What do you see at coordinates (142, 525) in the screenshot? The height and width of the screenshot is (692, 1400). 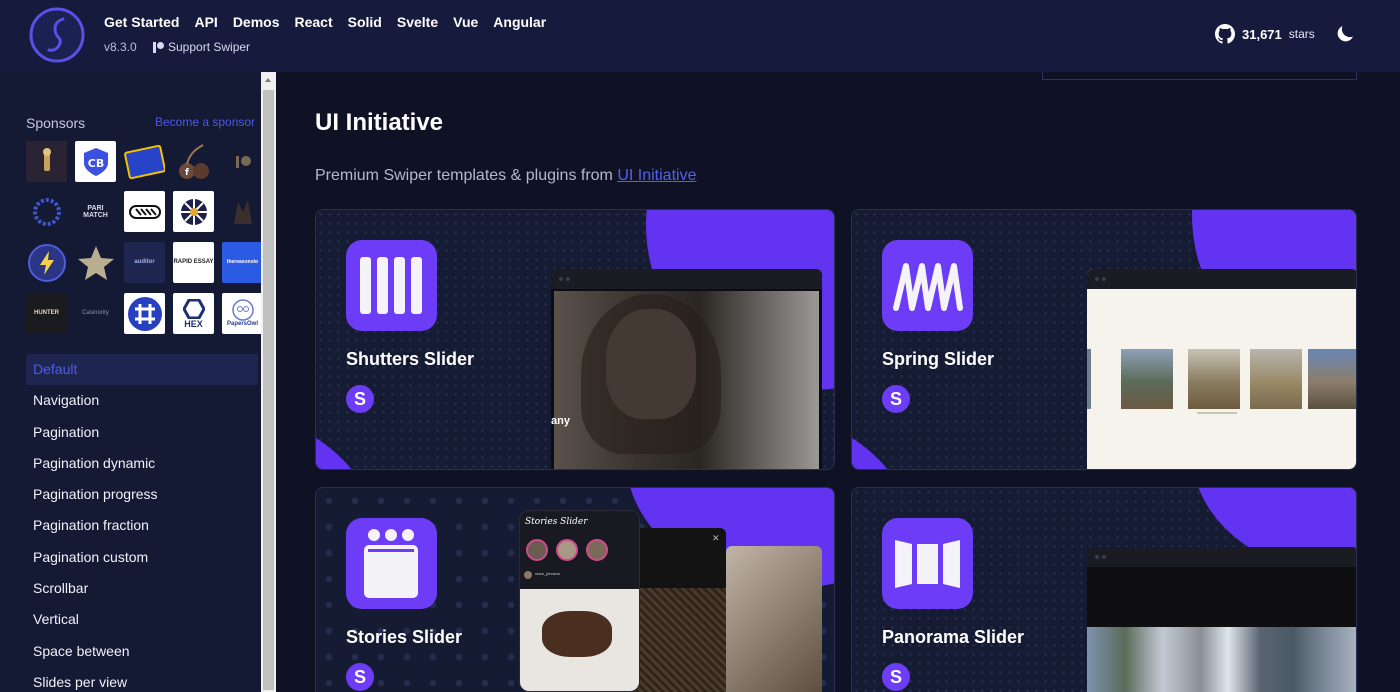 I see `sidebar-item-pagination-fraction: Pagination fraction` at bounding box center [142, 525].